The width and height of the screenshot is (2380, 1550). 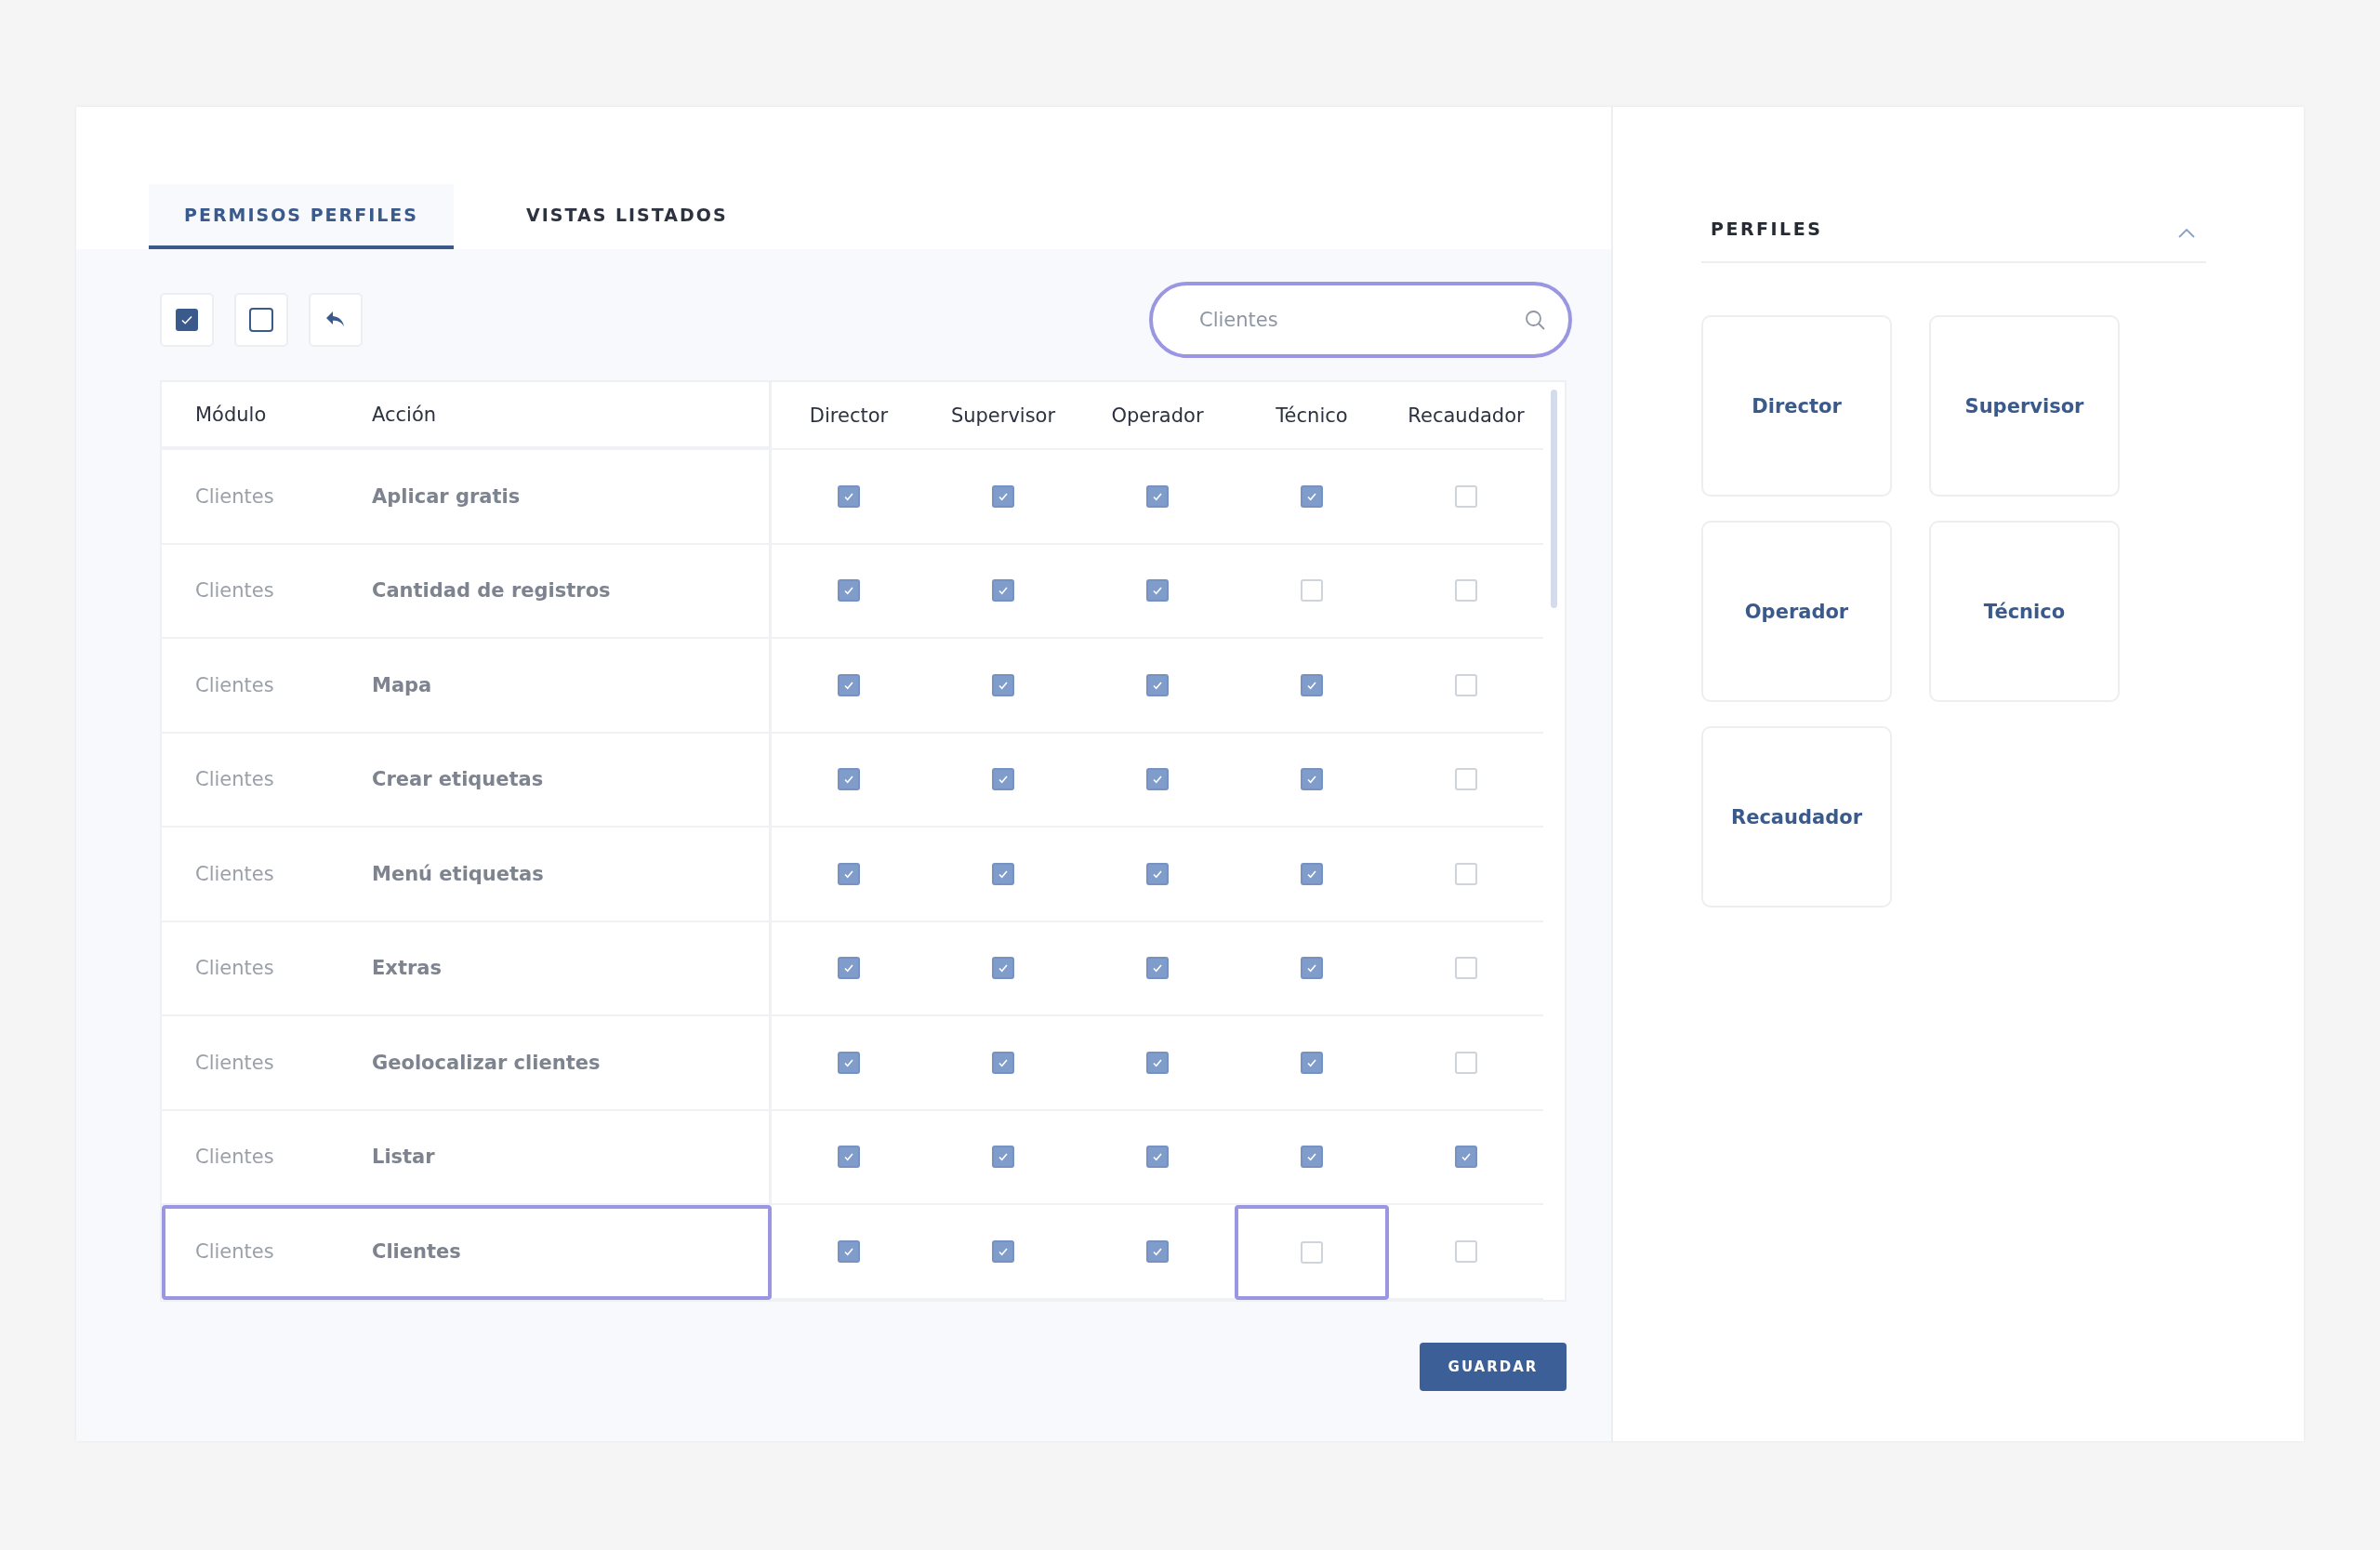 What do you see at coordinates (1466, 415) in the screenshot?
I see `column-header: Recaudador` at bounding box center [1466, 415].